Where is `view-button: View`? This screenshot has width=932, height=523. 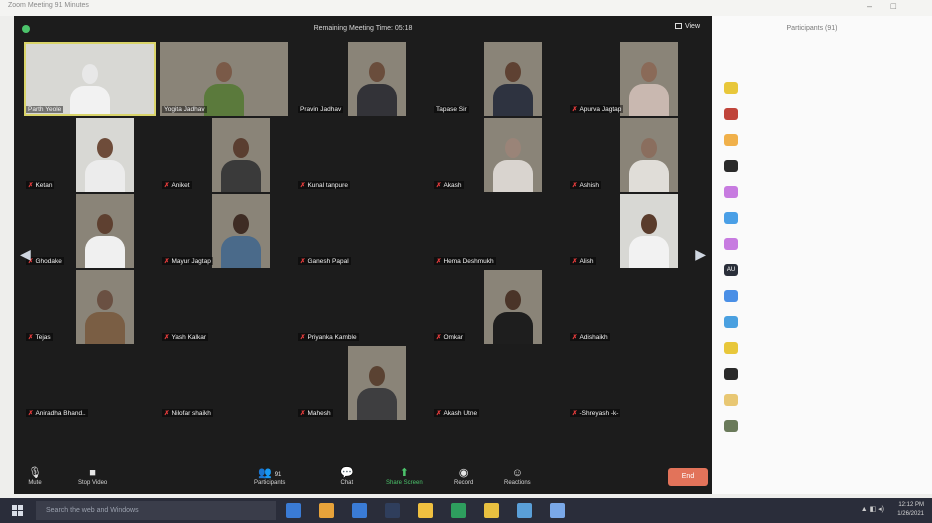 view-button: View is located at coordinates (687, 26).